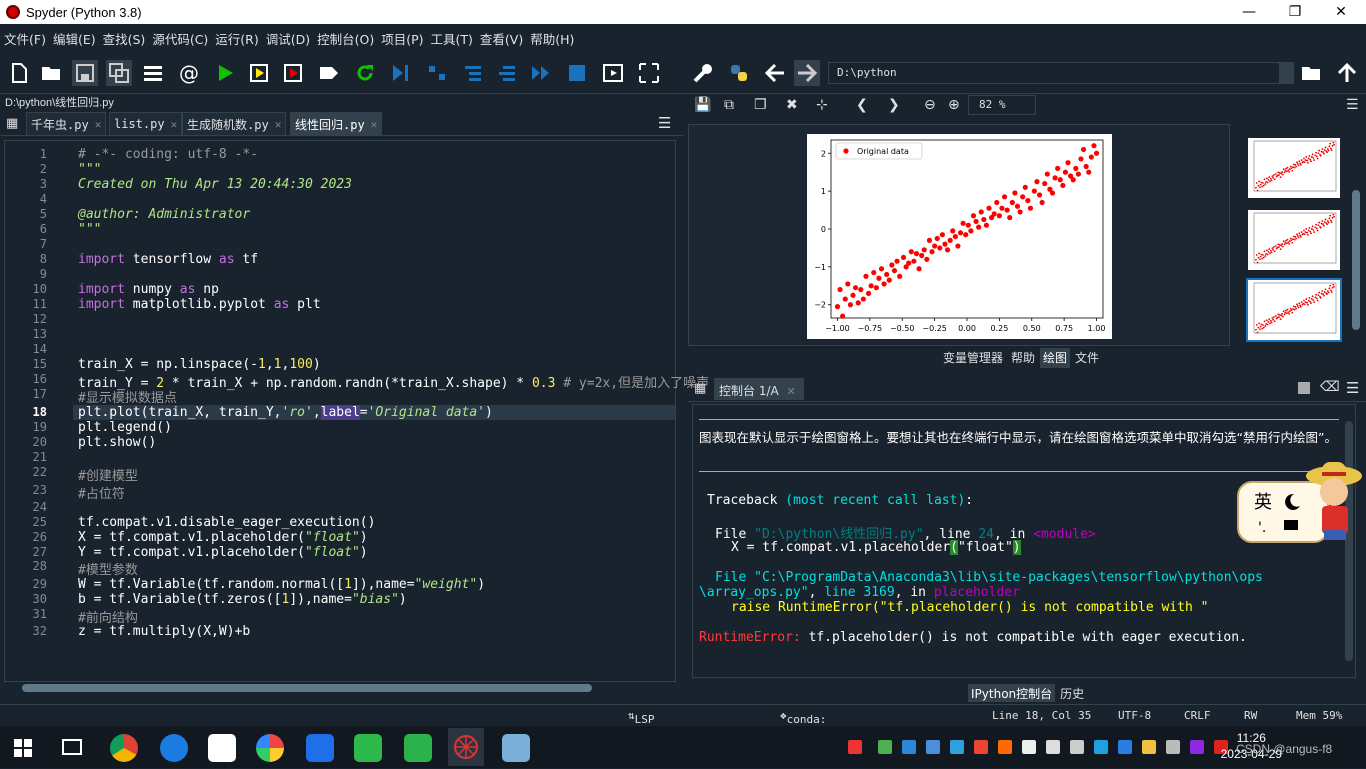  I want to click on tray-pen-icon, so click(933, 747).